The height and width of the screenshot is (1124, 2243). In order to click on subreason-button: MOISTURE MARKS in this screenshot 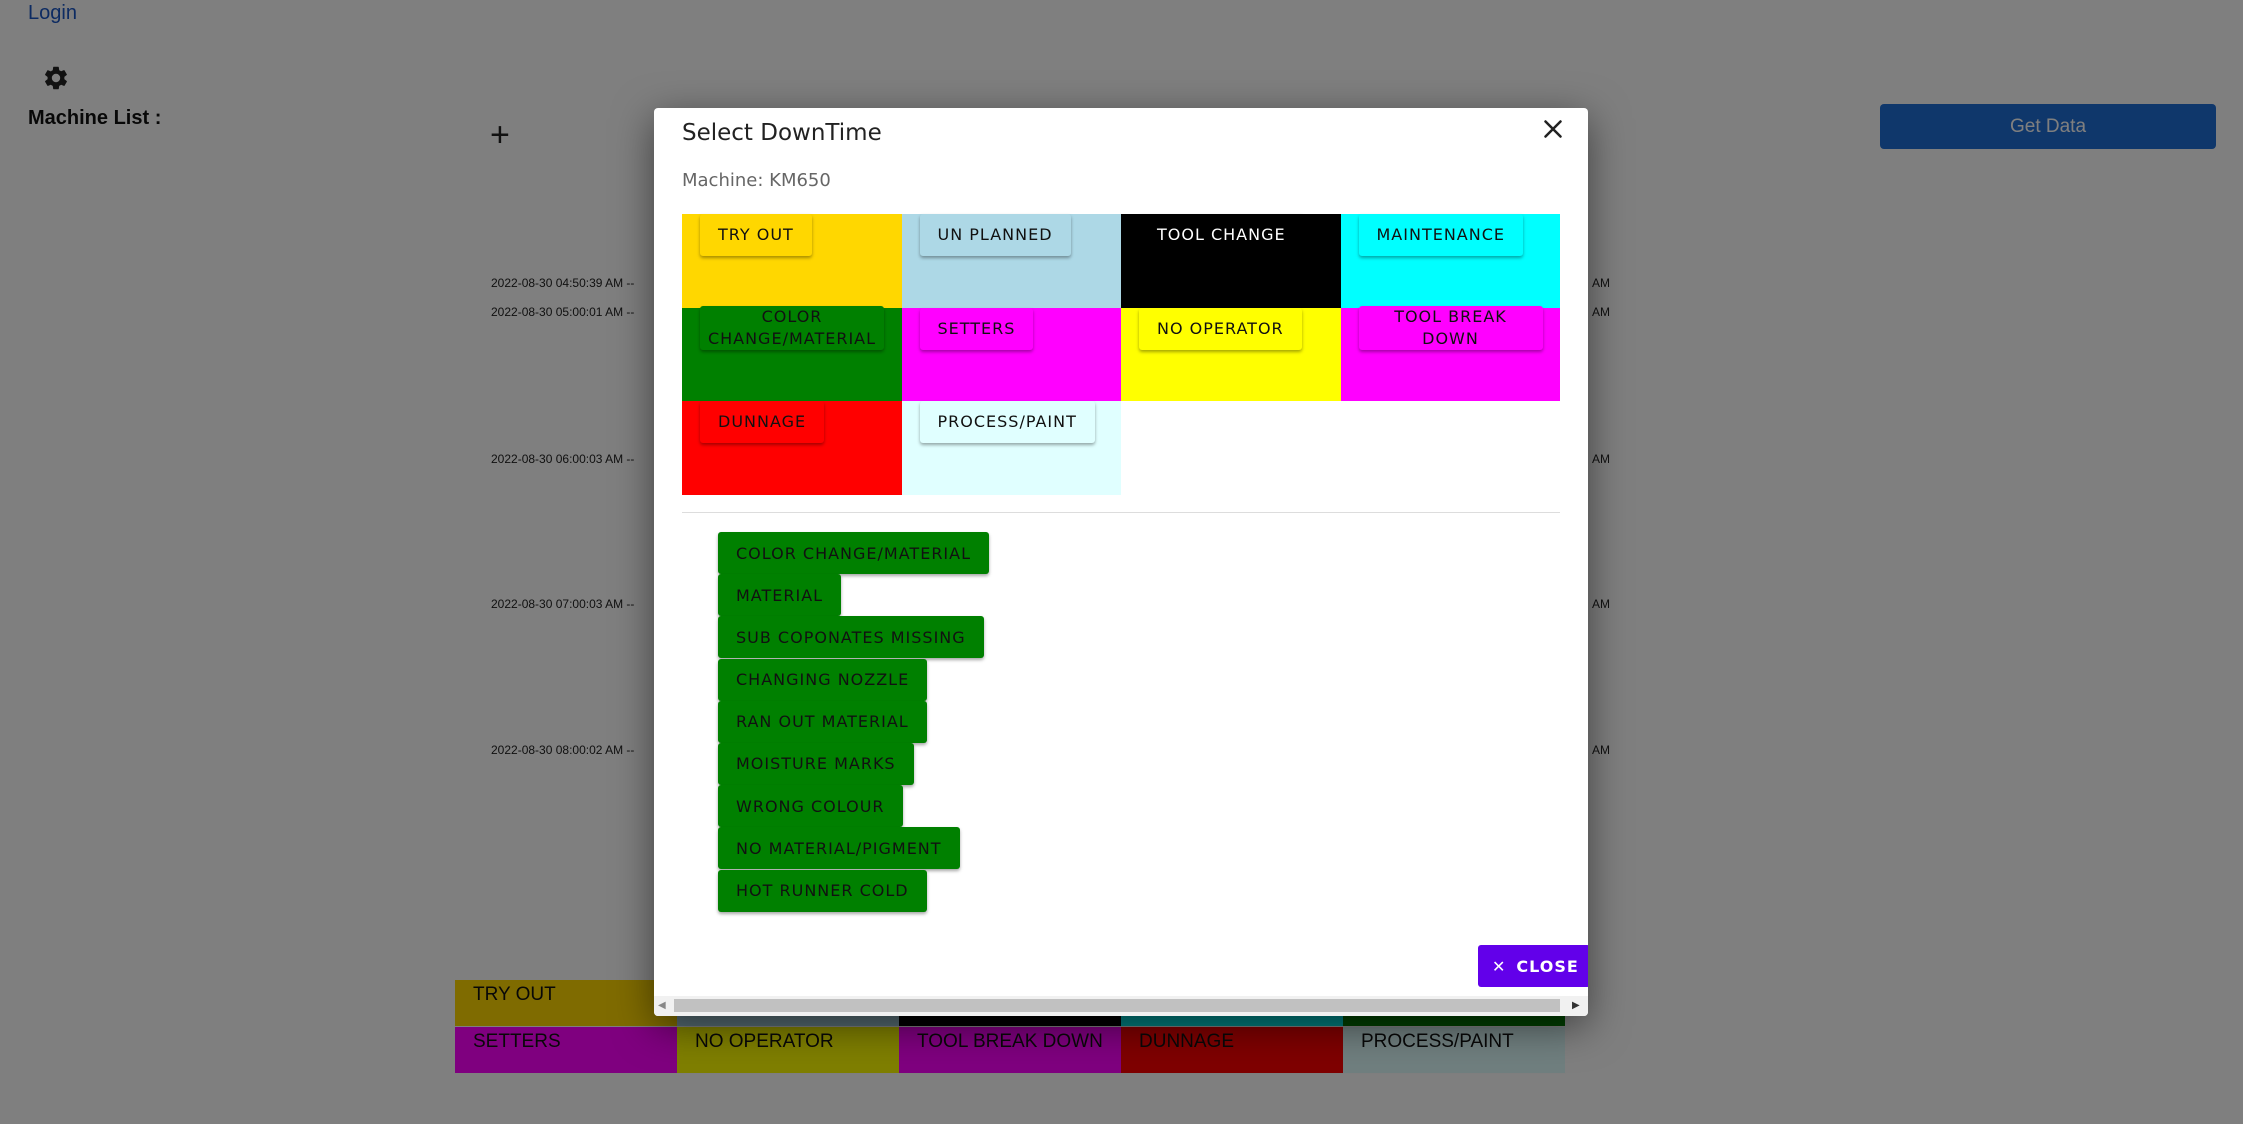, I will do `click(816, 763)`.